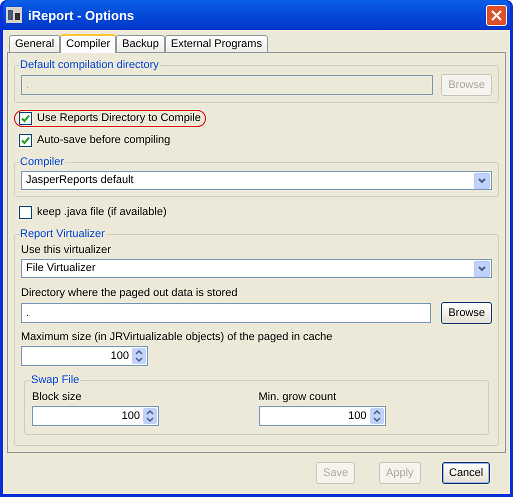 The height and width of the screenshot is (497, 513). Describe the element at coordinates (129, 293) in the screenshot. I see `field-label: Directory where the paged out data is stored` at that location.